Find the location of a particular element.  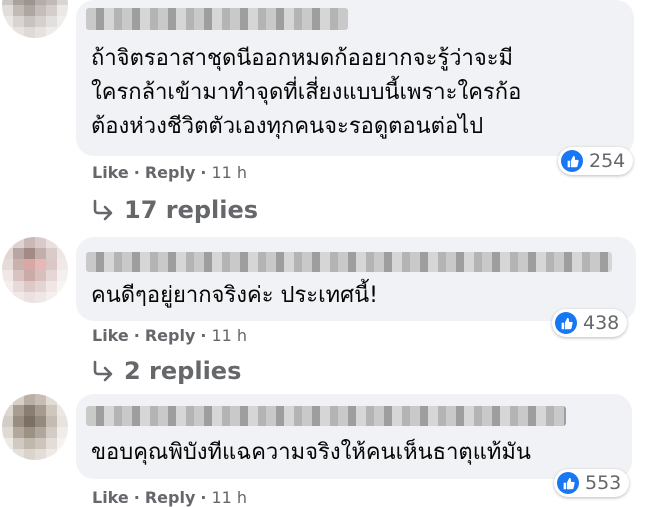

view-replies-link: 2 replies is located at coordinates (165, 371).